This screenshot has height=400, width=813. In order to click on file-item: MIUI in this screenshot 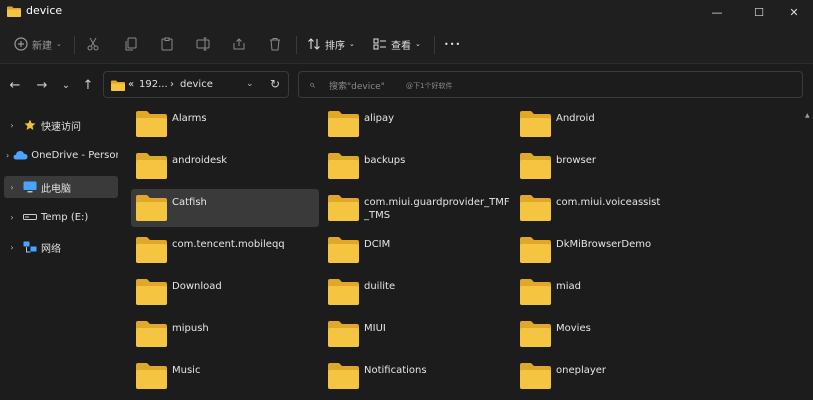, I will do `click(417, 334)`.